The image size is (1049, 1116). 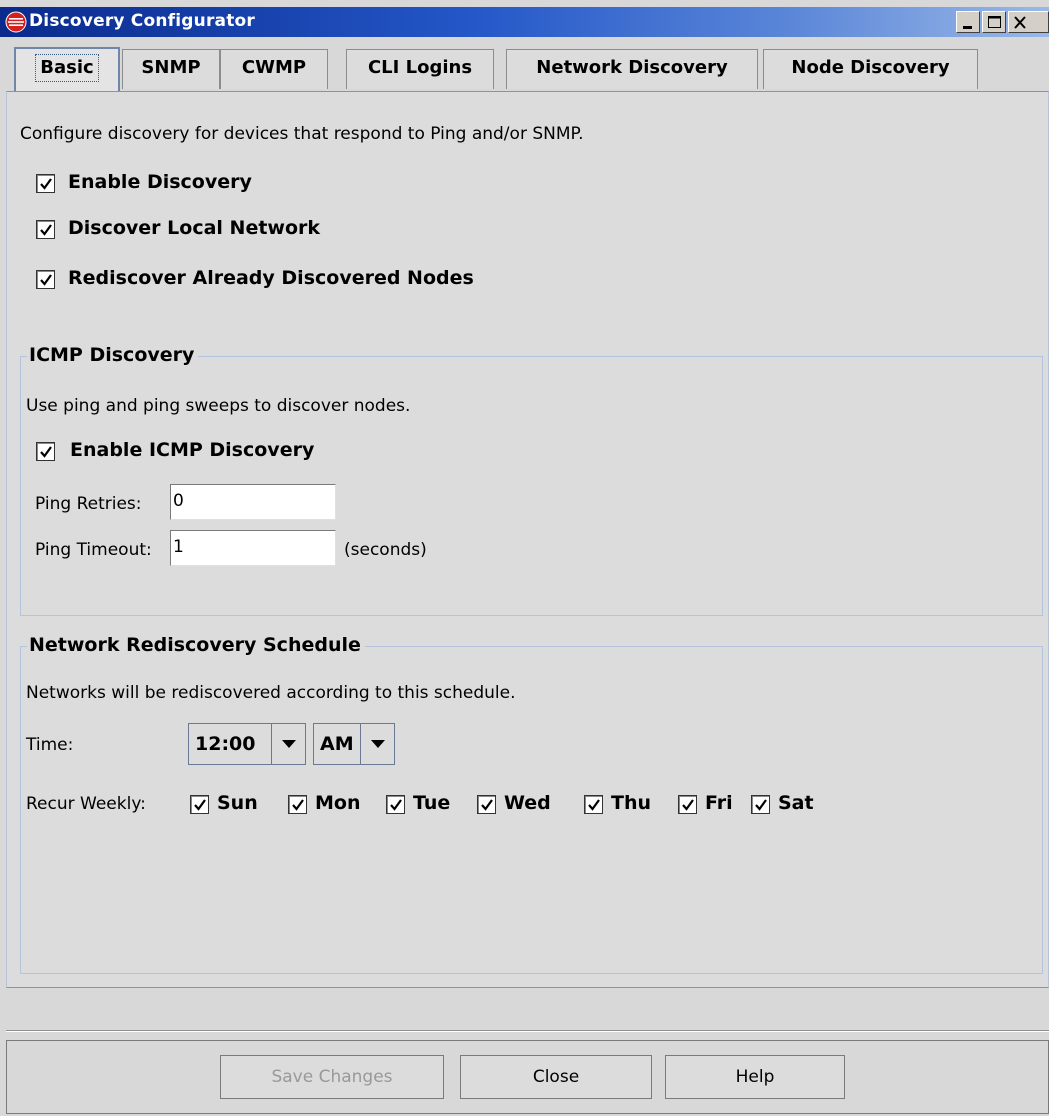 What do you see at coordinates (253, 548) in the screenshot?
I see `ping-timeout-input: 1` at bounding box center [253, 548].